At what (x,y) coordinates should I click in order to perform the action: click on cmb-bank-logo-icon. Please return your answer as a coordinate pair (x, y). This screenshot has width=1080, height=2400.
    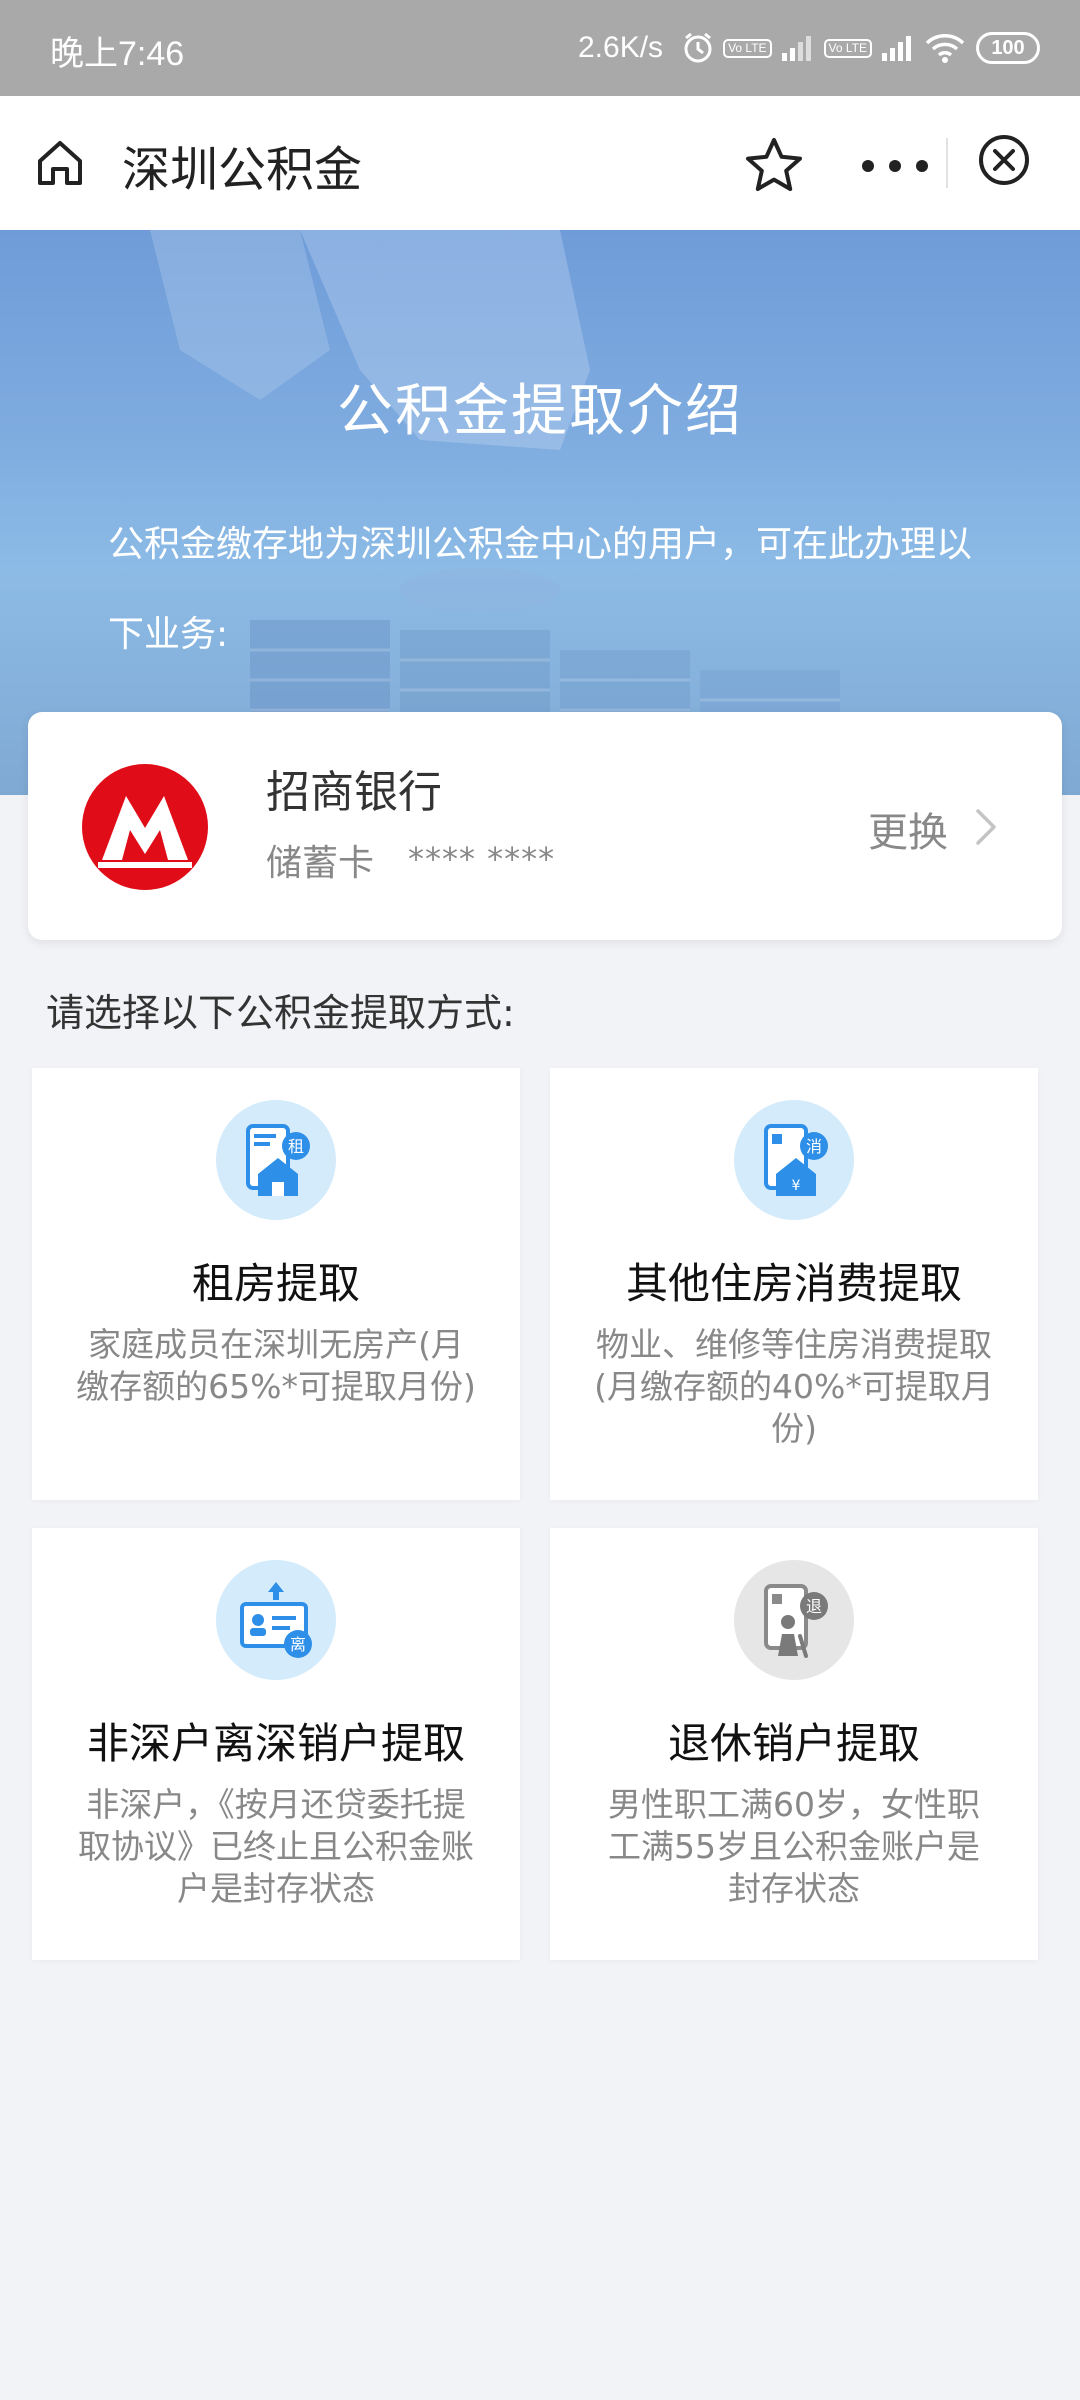
    Looking at the image, I should click on (145, 829).